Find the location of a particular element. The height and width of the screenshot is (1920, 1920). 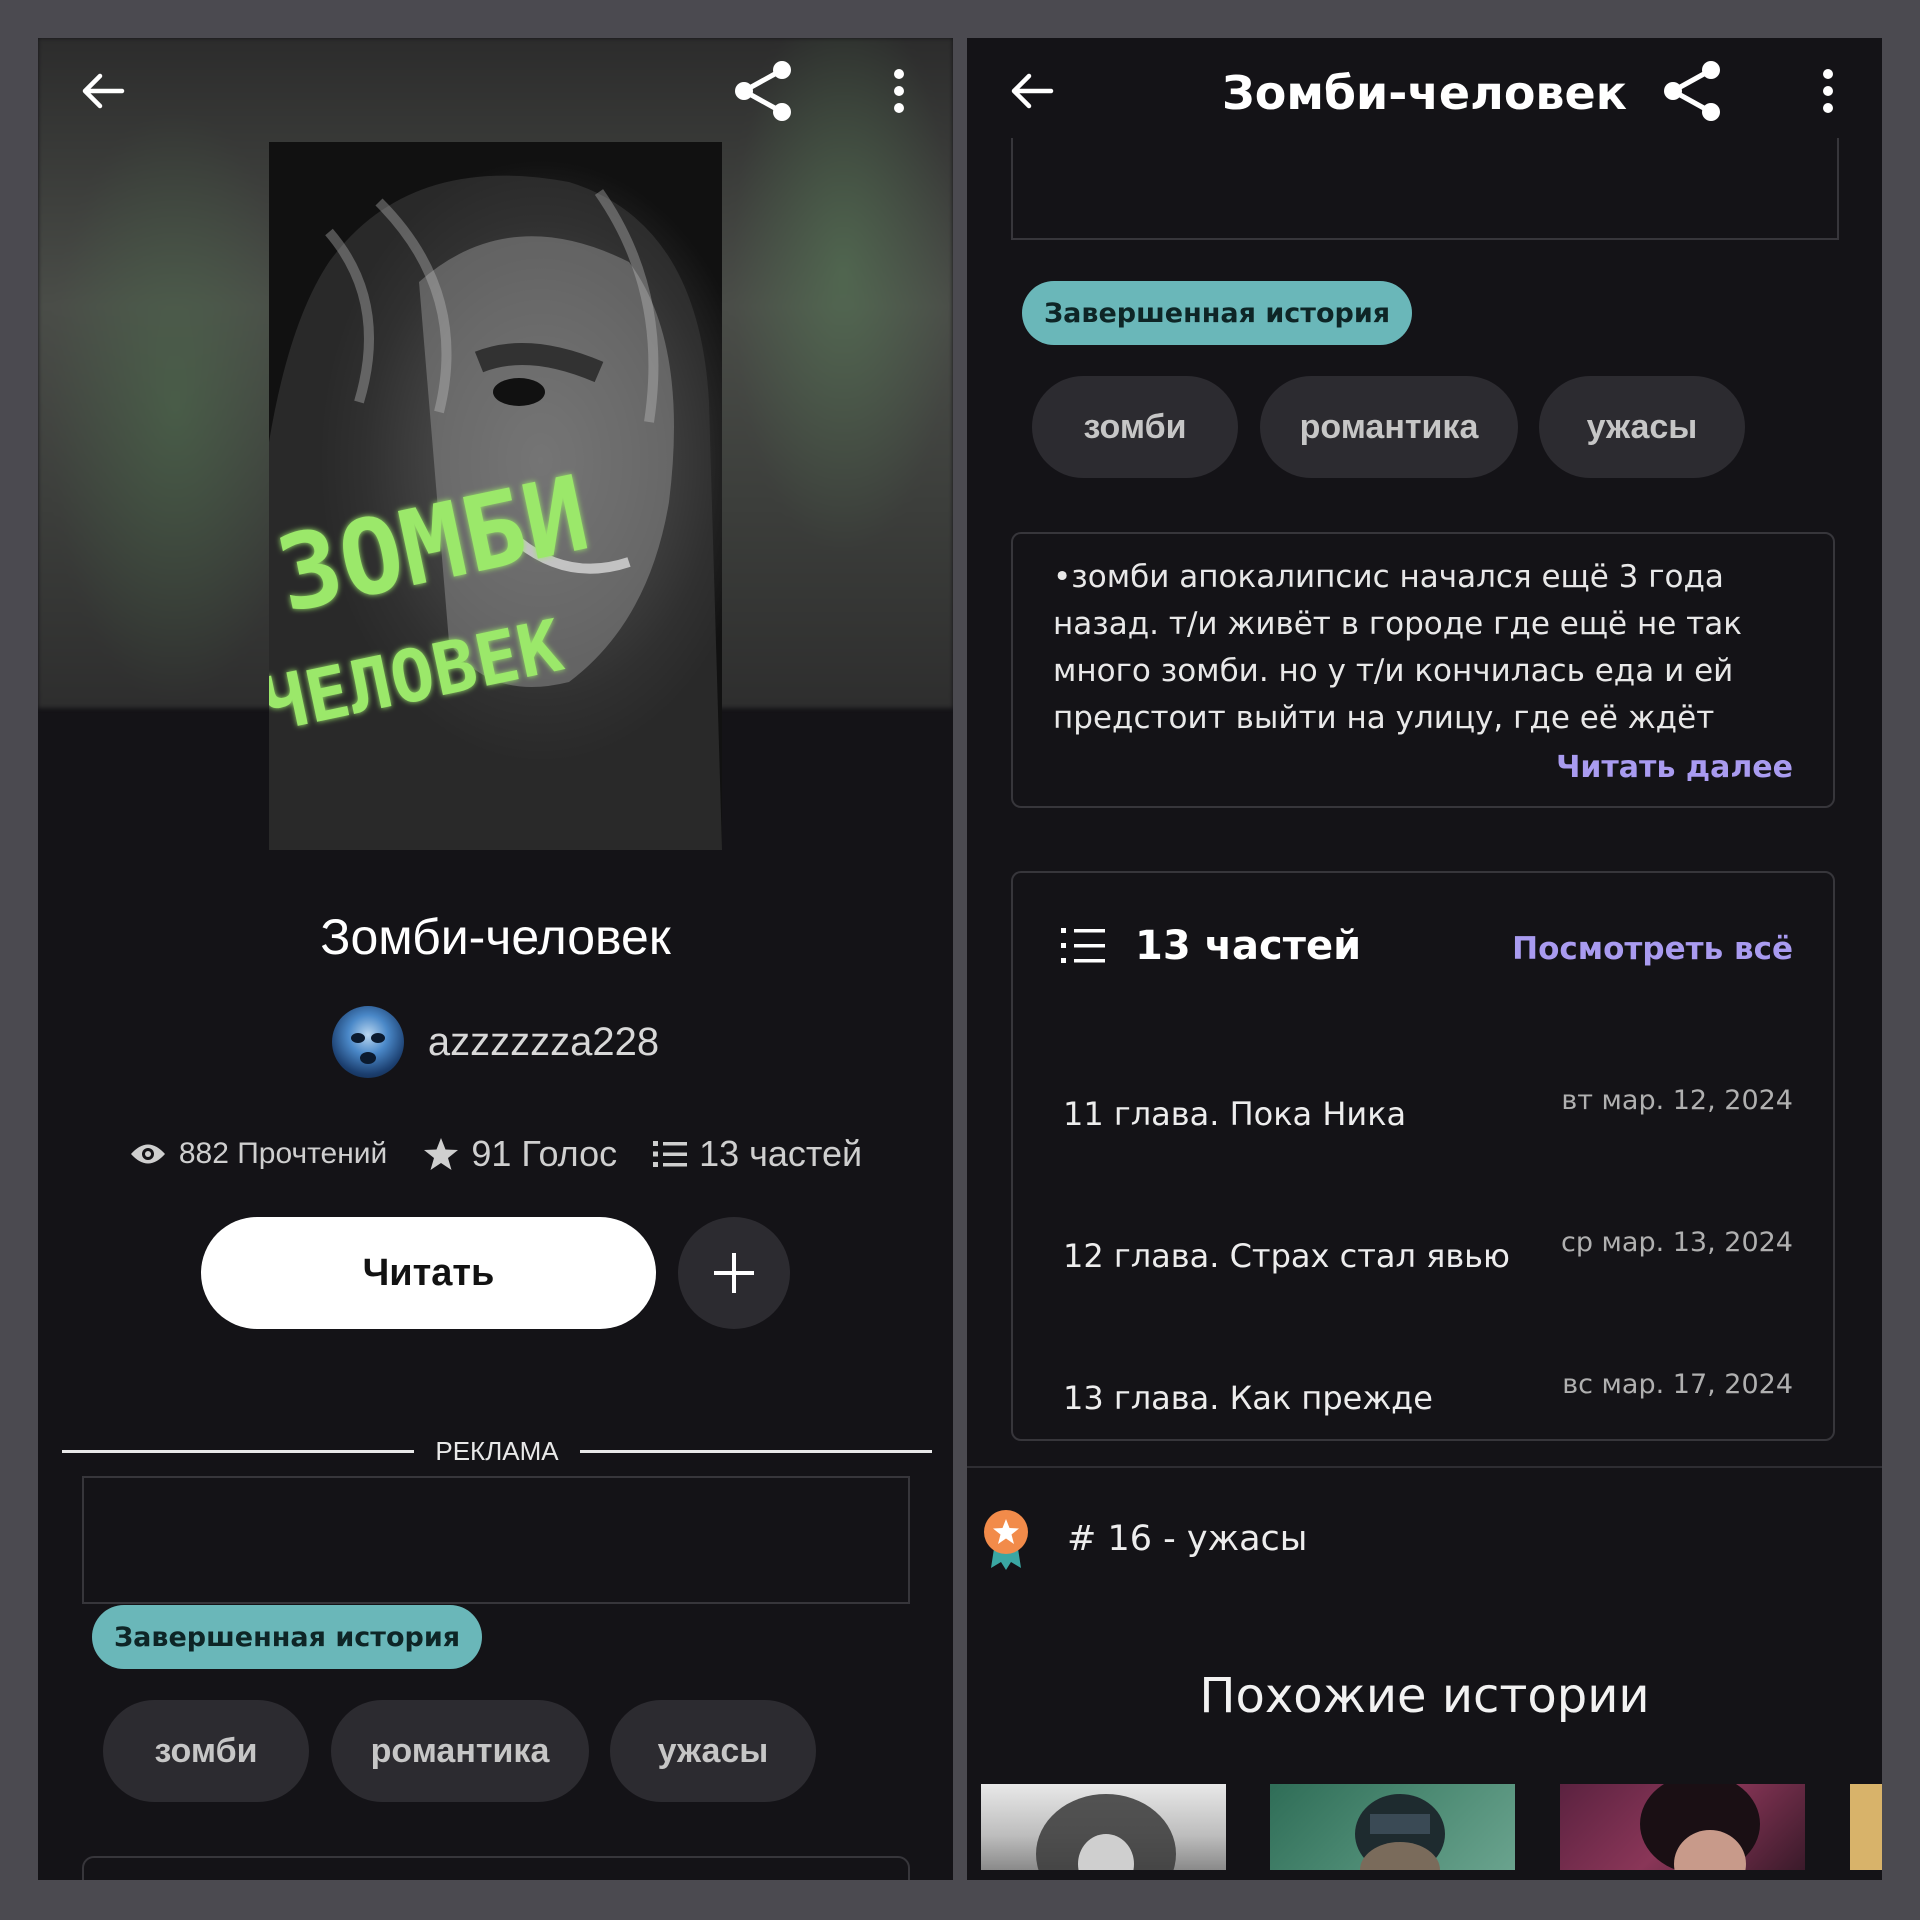

author-row: azzzzzza228 is located at coordinates (495, 1042).